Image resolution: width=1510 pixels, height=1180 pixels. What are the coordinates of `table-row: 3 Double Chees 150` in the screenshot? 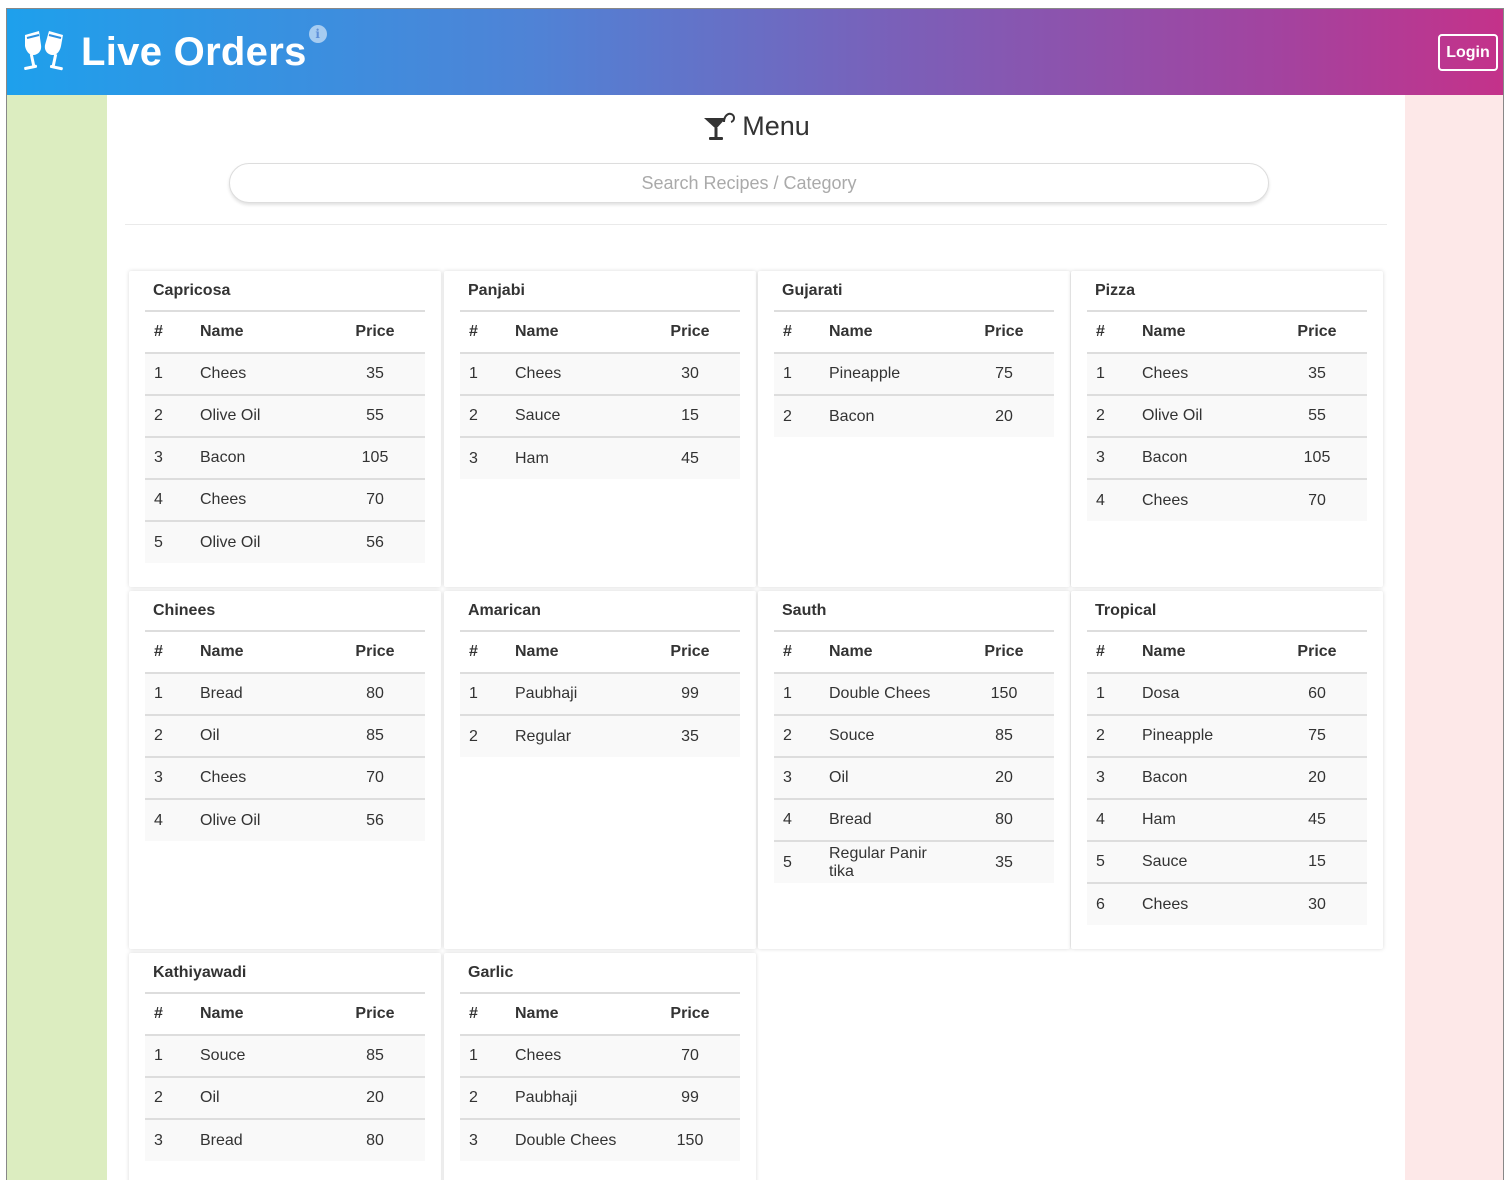 It's located at (600, 1140).